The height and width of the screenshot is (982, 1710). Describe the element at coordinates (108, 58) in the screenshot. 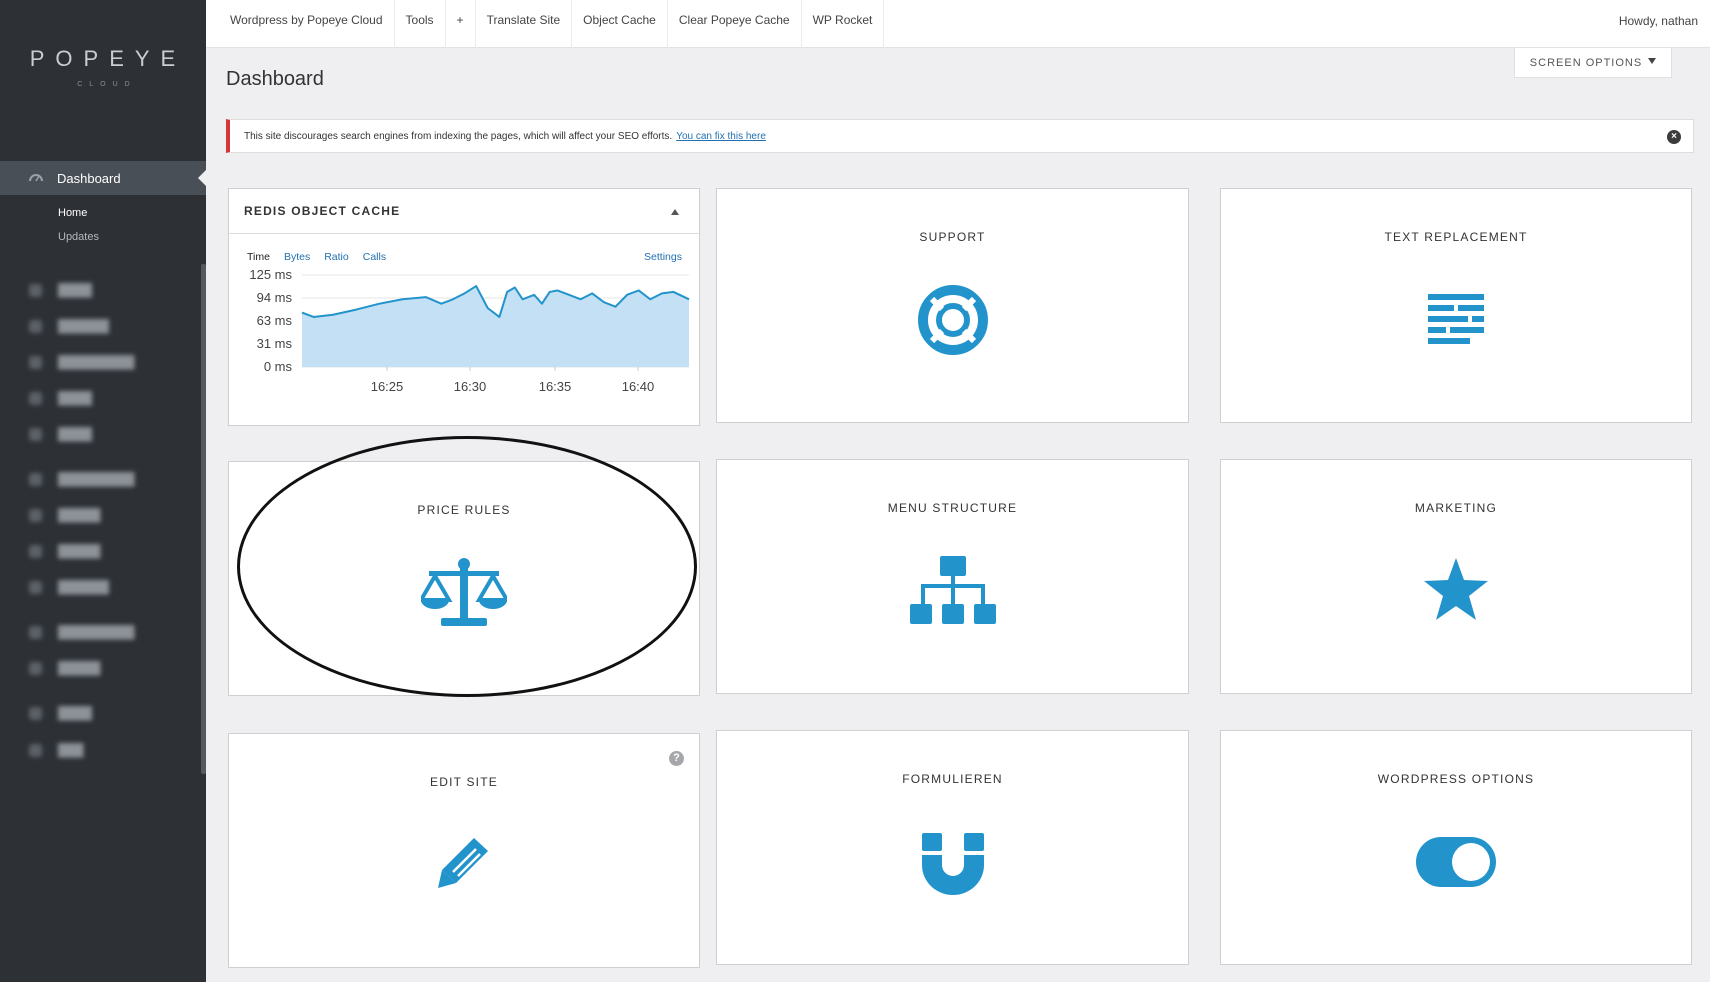

I see `logo-name: POPEYE` at that location.